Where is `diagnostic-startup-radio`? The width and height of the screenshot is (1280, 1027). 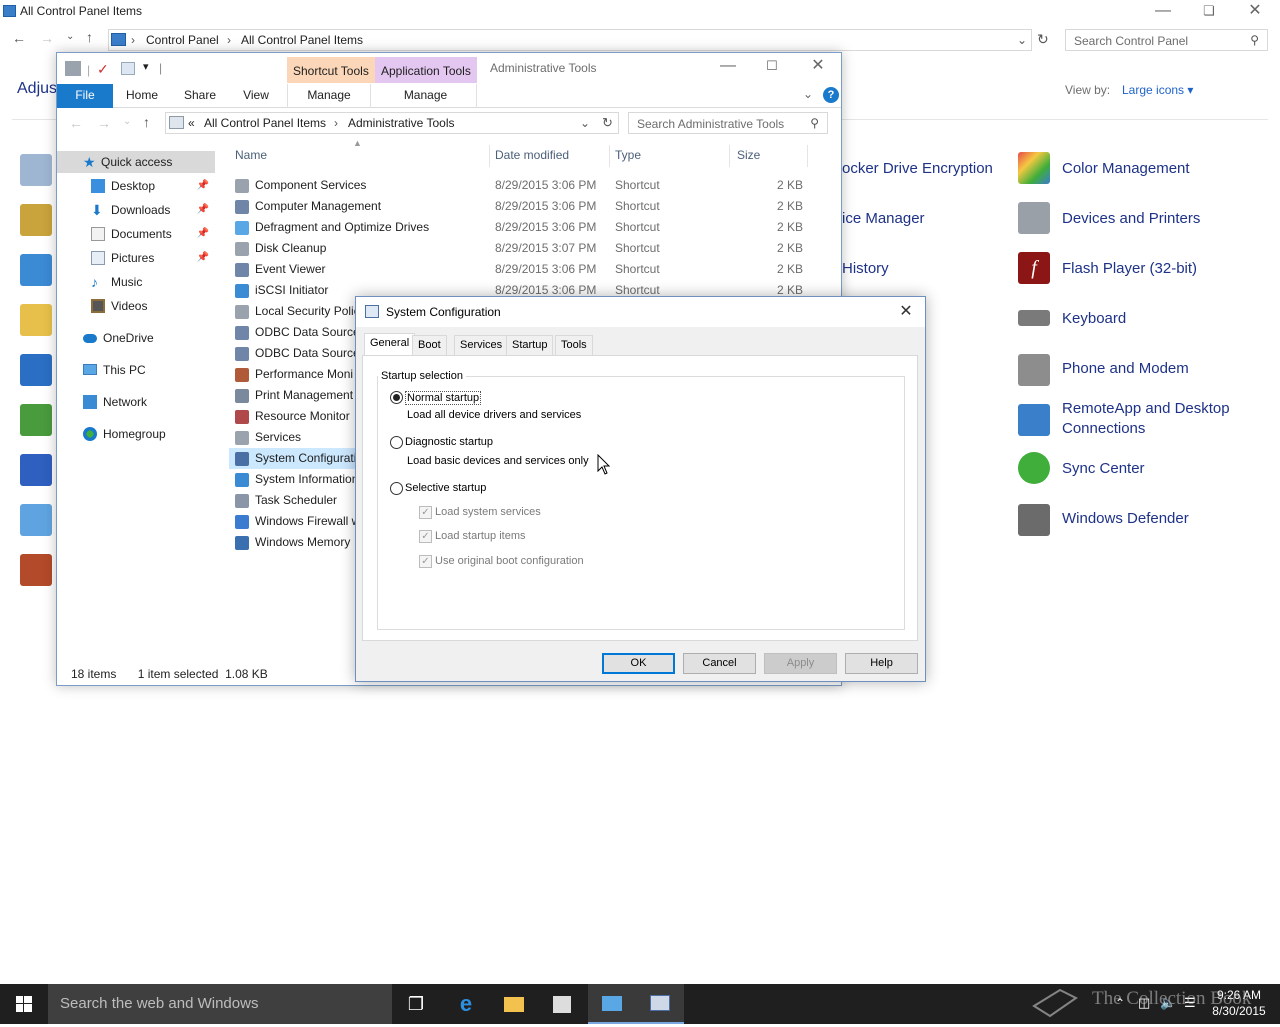 diagnostic-startup-radio is located at coordinates (396, 442).